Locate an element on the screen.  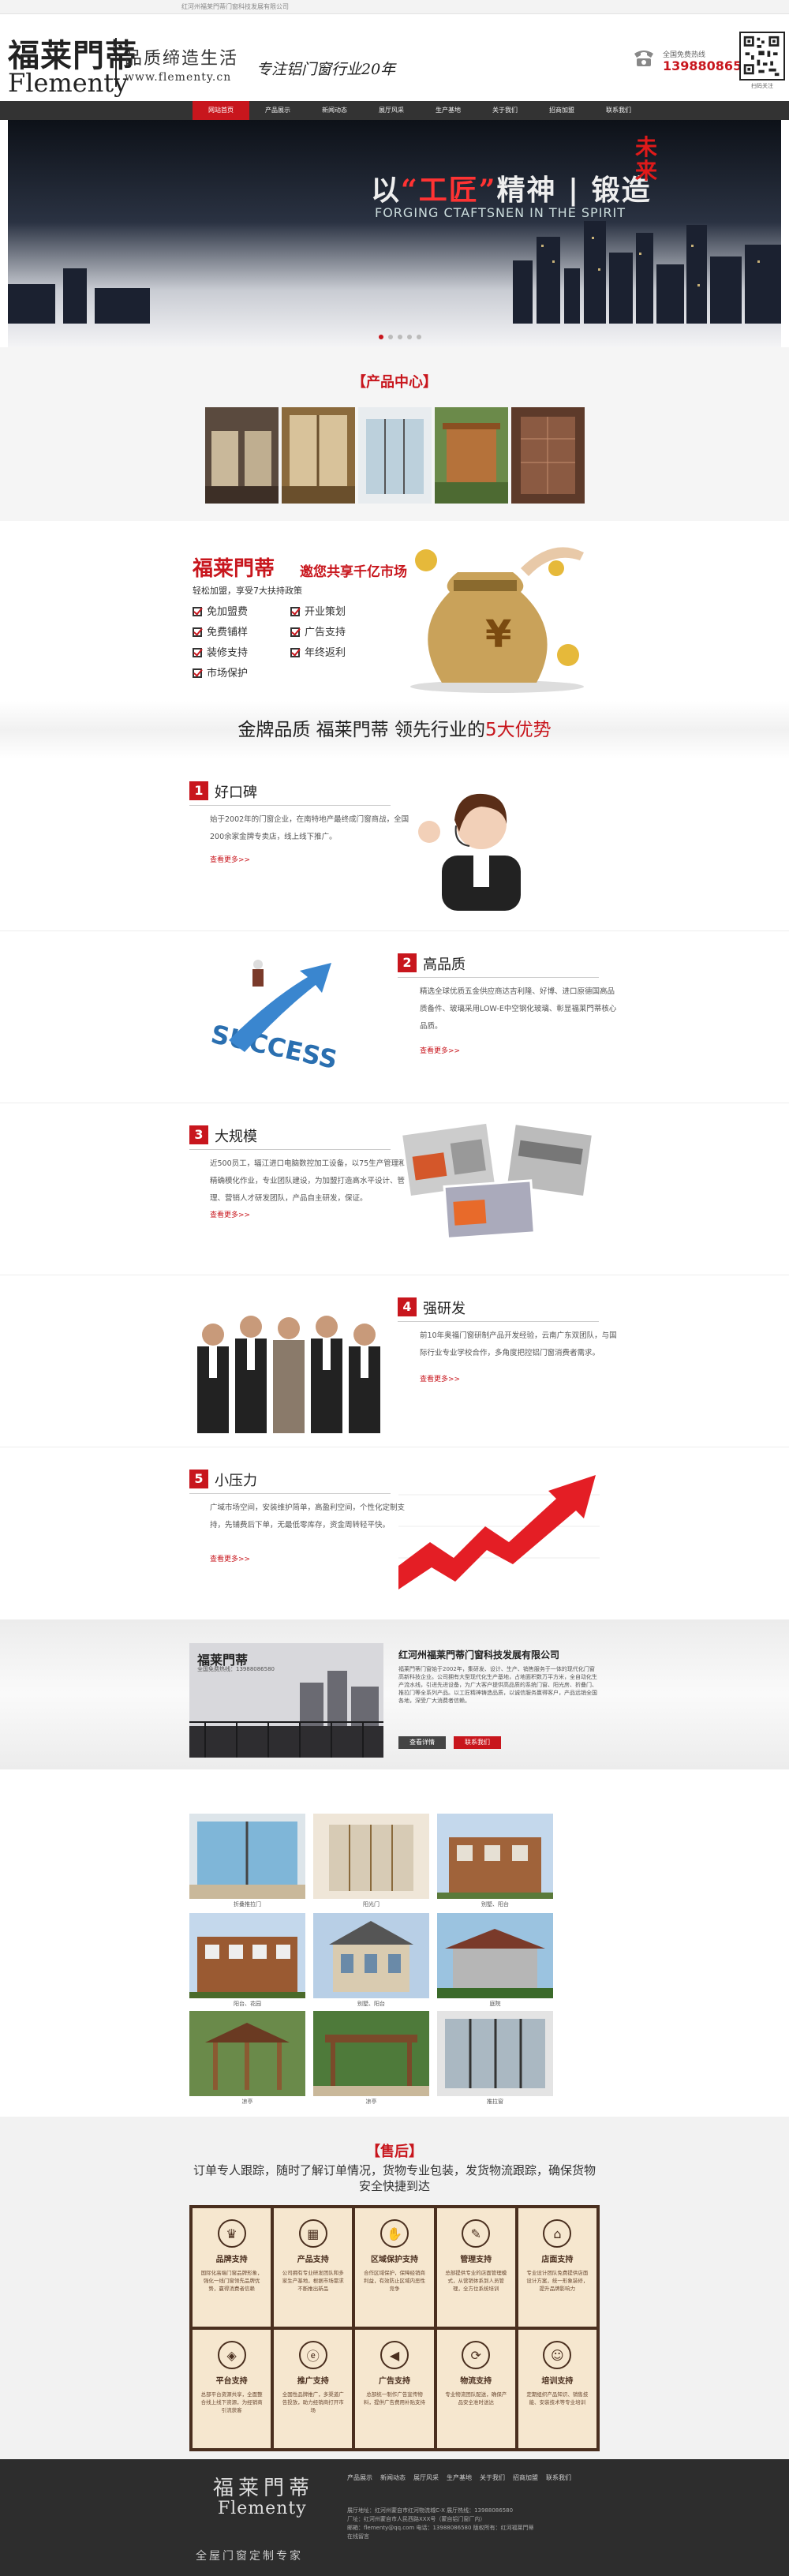
nav-contact: 联系我们 is located at coordinates (618, 110).